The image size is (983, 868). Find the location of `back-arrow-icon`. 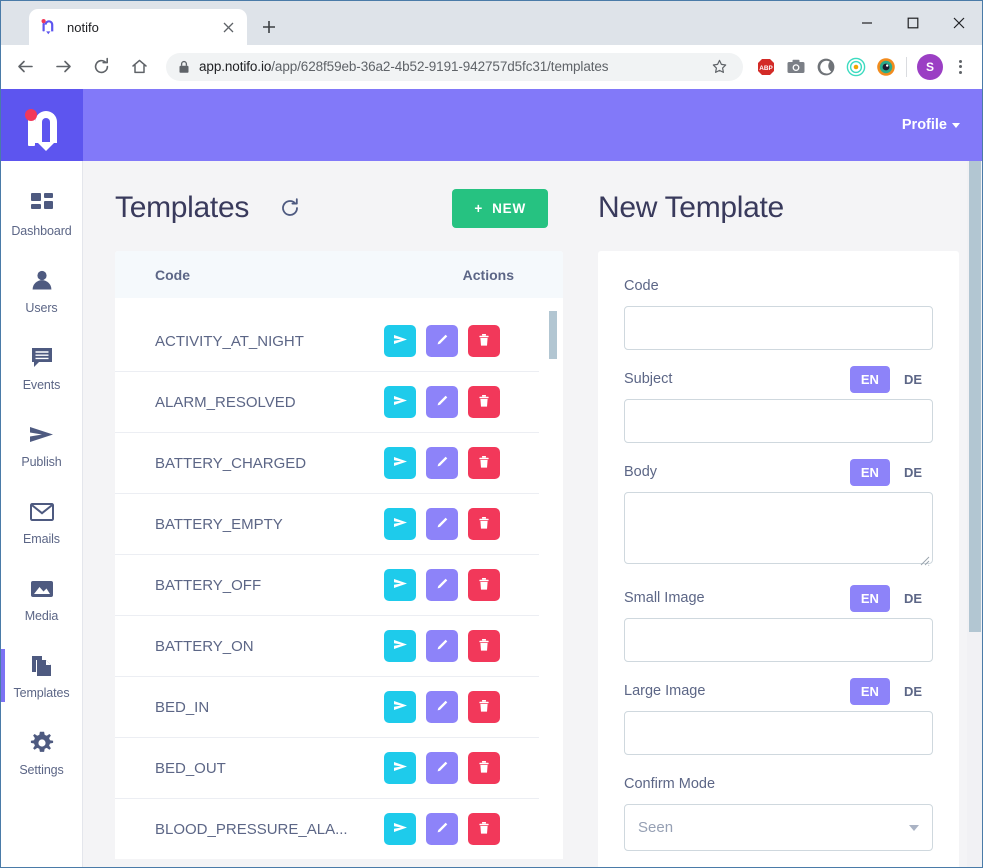

back-arrow-icon is located at coordinates (25, 67).